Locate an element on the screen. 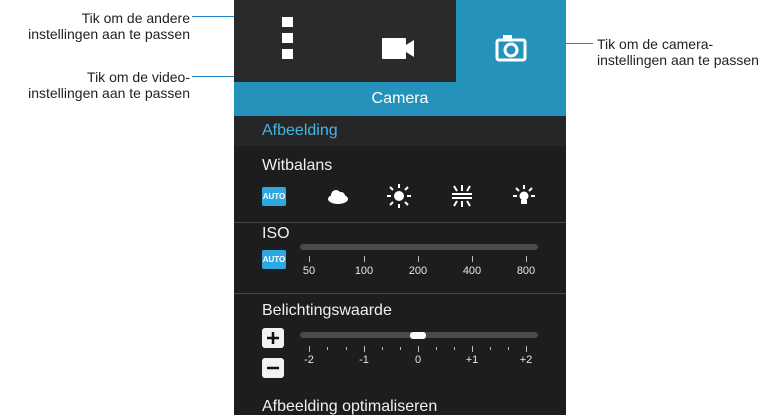 The width and height of the screenshot is (779, 415). iso-value-label: 800 is located at coordinates (526, 271).